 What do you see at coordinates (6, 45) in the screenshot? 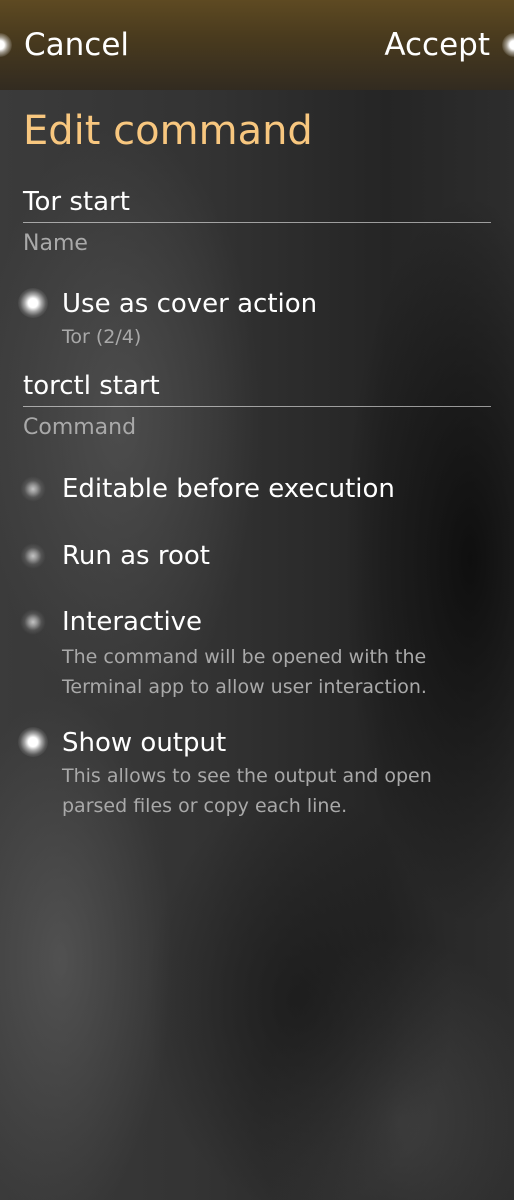
I see `back-glow-icon` at bounding box center [6, 45].